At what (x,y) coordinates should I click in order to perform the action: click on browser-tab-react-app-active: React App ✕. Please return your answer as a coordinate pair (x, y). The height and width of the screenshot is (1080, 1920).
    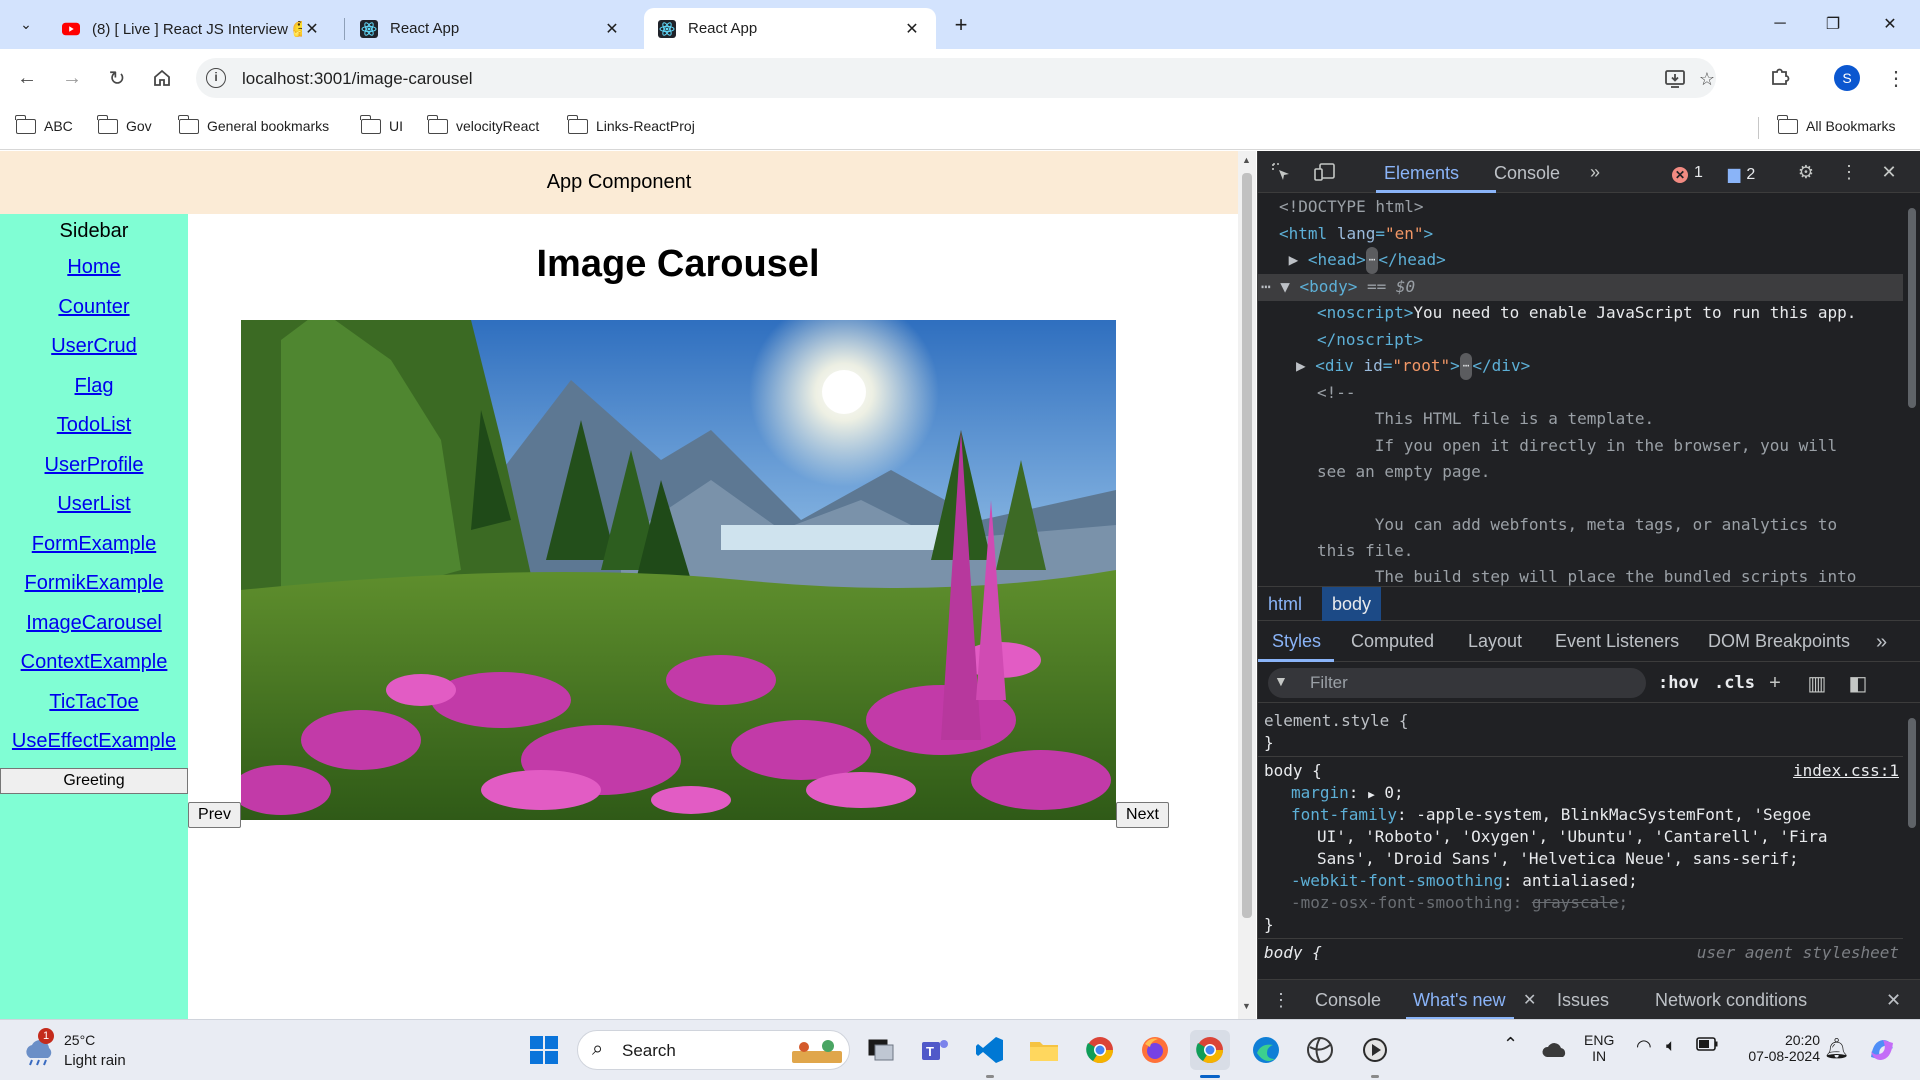
    Looking at the image, I should click on (790, 28).